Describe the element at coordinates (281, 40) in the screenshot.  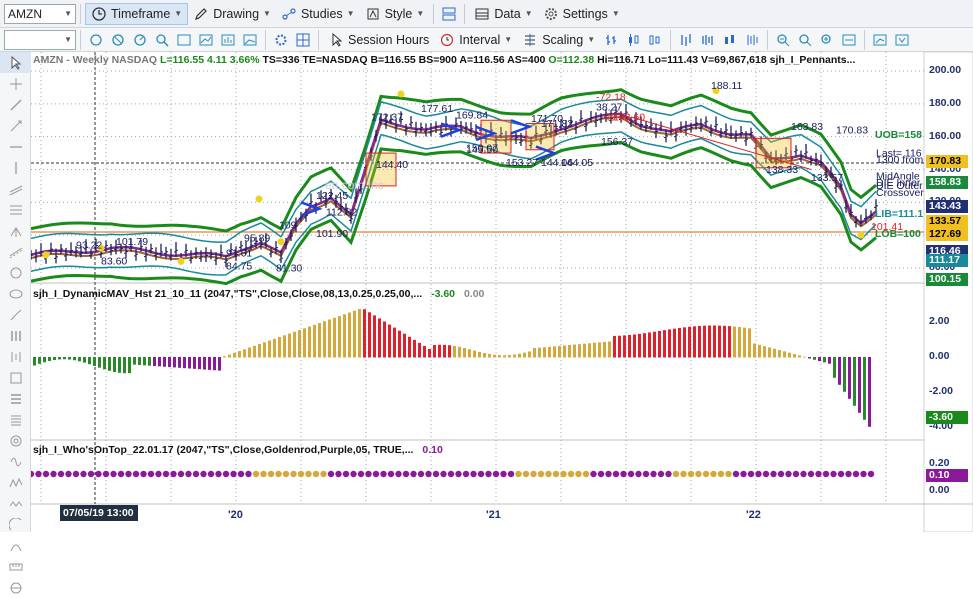
I see `gear-icon` at that location.